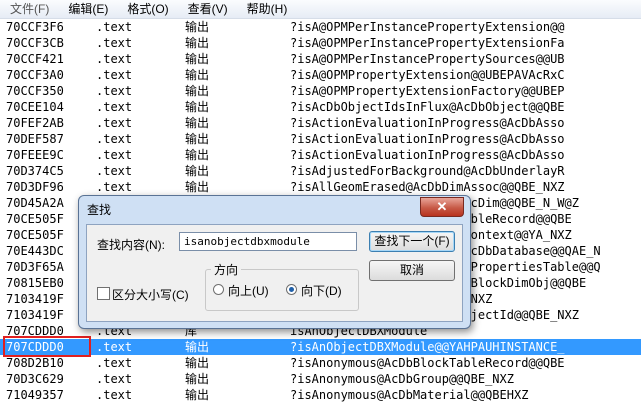 The height and width of the screenshot is (404, 641). Describe the element at coordinates (35, 267) in the screenshot. I see `row-address: 70D3F65A` at that location.